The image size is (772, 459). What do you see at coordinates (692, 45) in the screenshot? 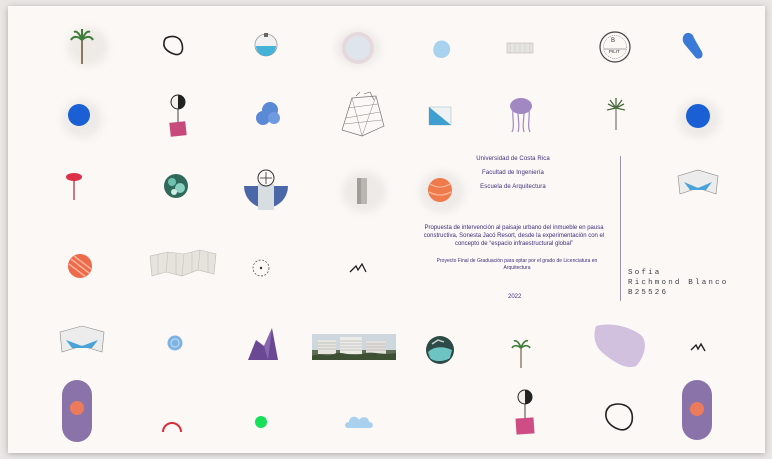
I see `blue-shoe-icon` at bounding box center [692, 45].